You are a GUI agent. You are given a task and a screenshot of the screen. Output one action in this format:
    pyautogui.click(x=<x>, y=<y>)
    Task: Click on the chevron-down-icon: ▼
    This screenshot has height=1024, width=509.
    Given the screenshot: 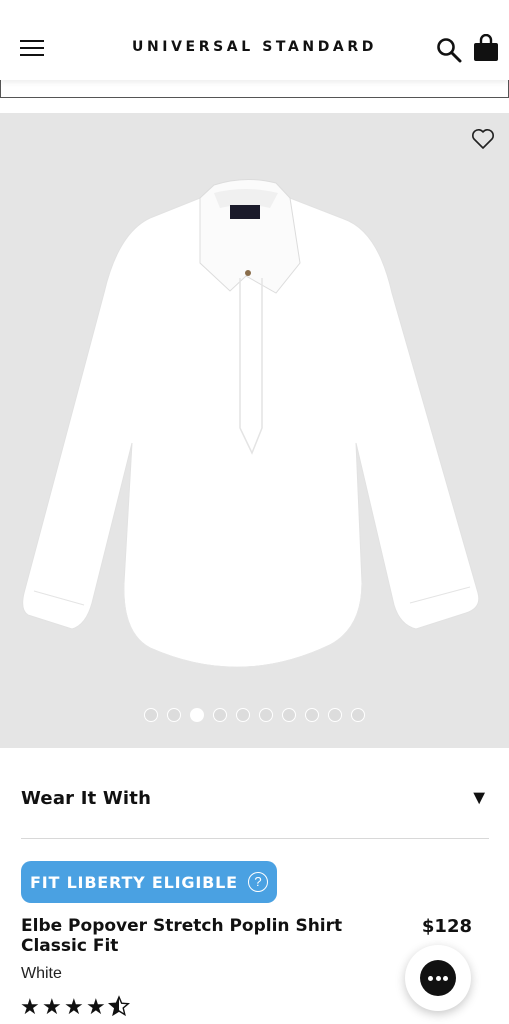 What is the action you would take?
    pyautogui.click(x=479, y=798)
    